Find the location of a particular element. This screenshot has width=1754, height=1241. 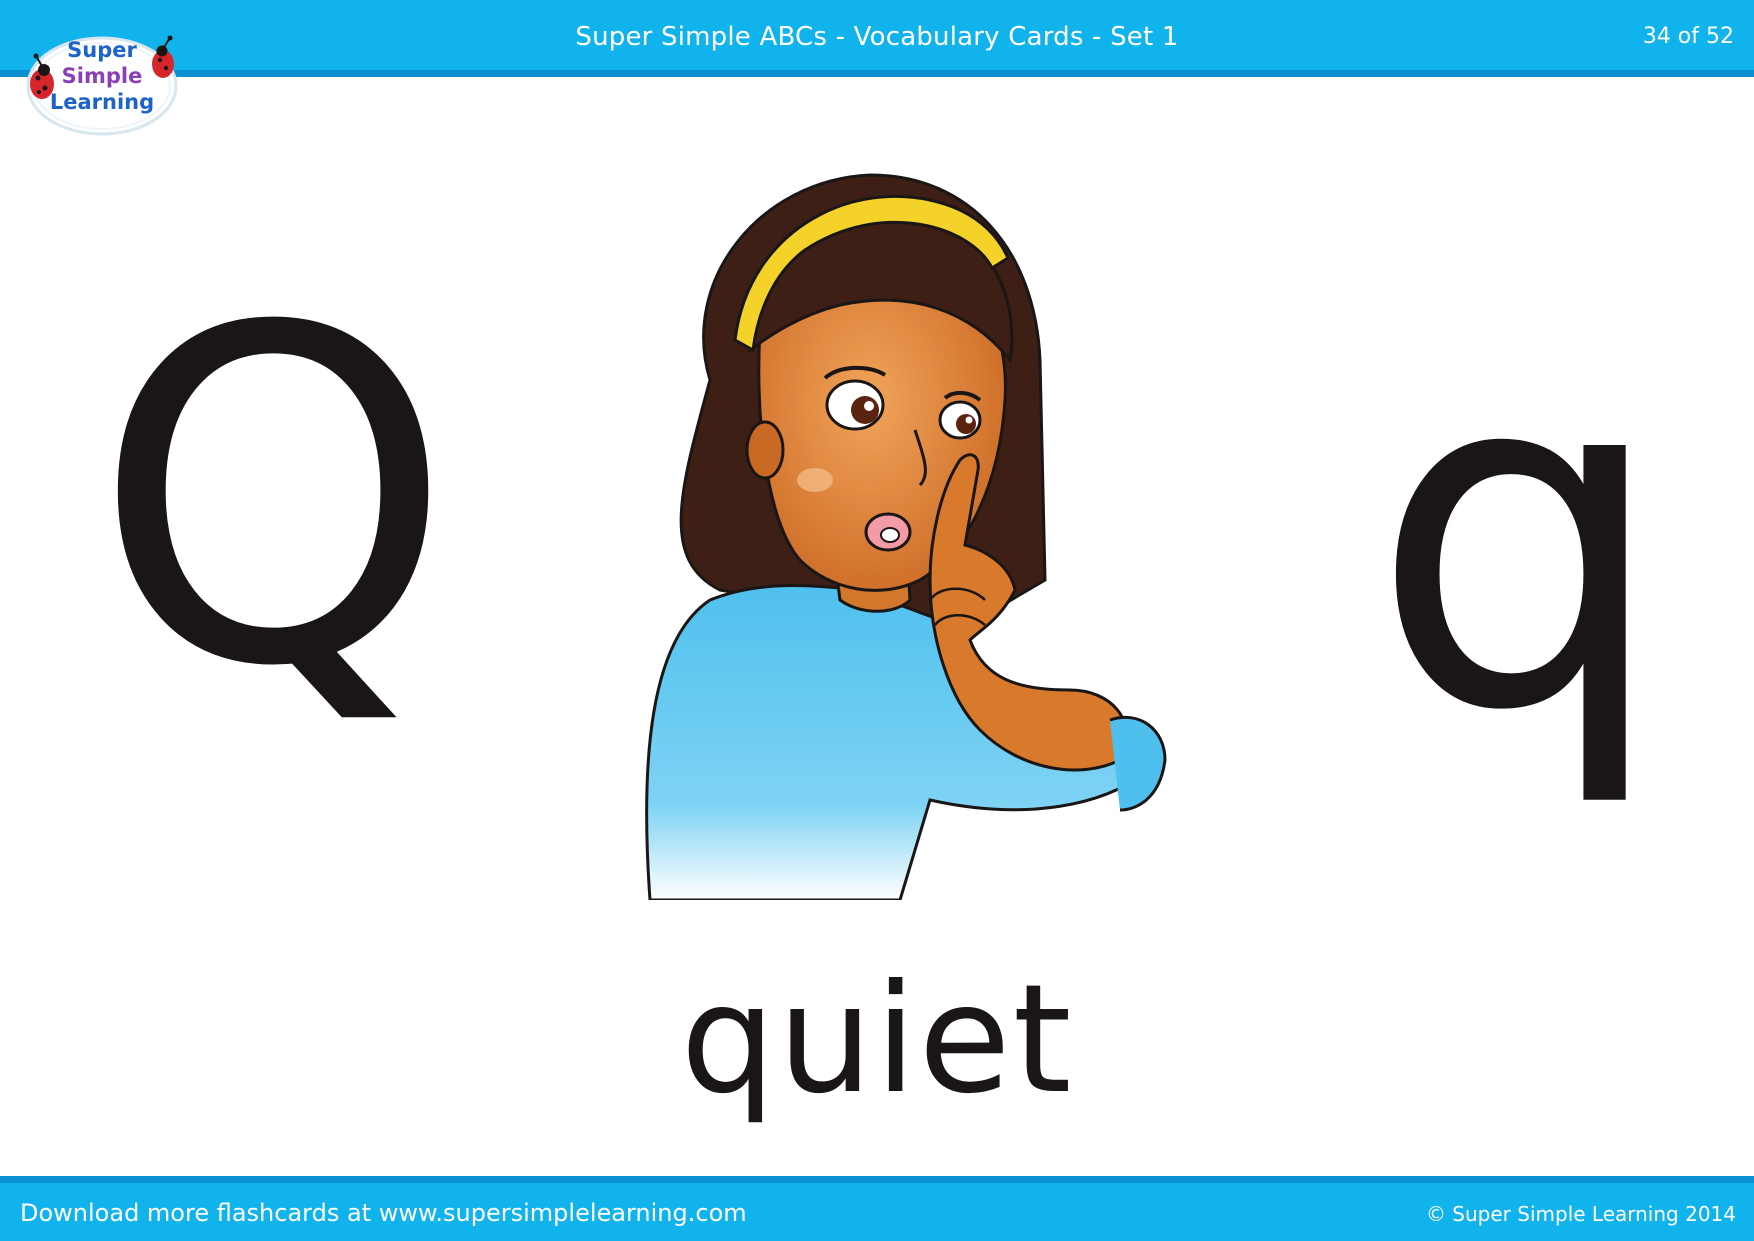

page-counter: 34 of 52 is located at coordinates (1688, 36).